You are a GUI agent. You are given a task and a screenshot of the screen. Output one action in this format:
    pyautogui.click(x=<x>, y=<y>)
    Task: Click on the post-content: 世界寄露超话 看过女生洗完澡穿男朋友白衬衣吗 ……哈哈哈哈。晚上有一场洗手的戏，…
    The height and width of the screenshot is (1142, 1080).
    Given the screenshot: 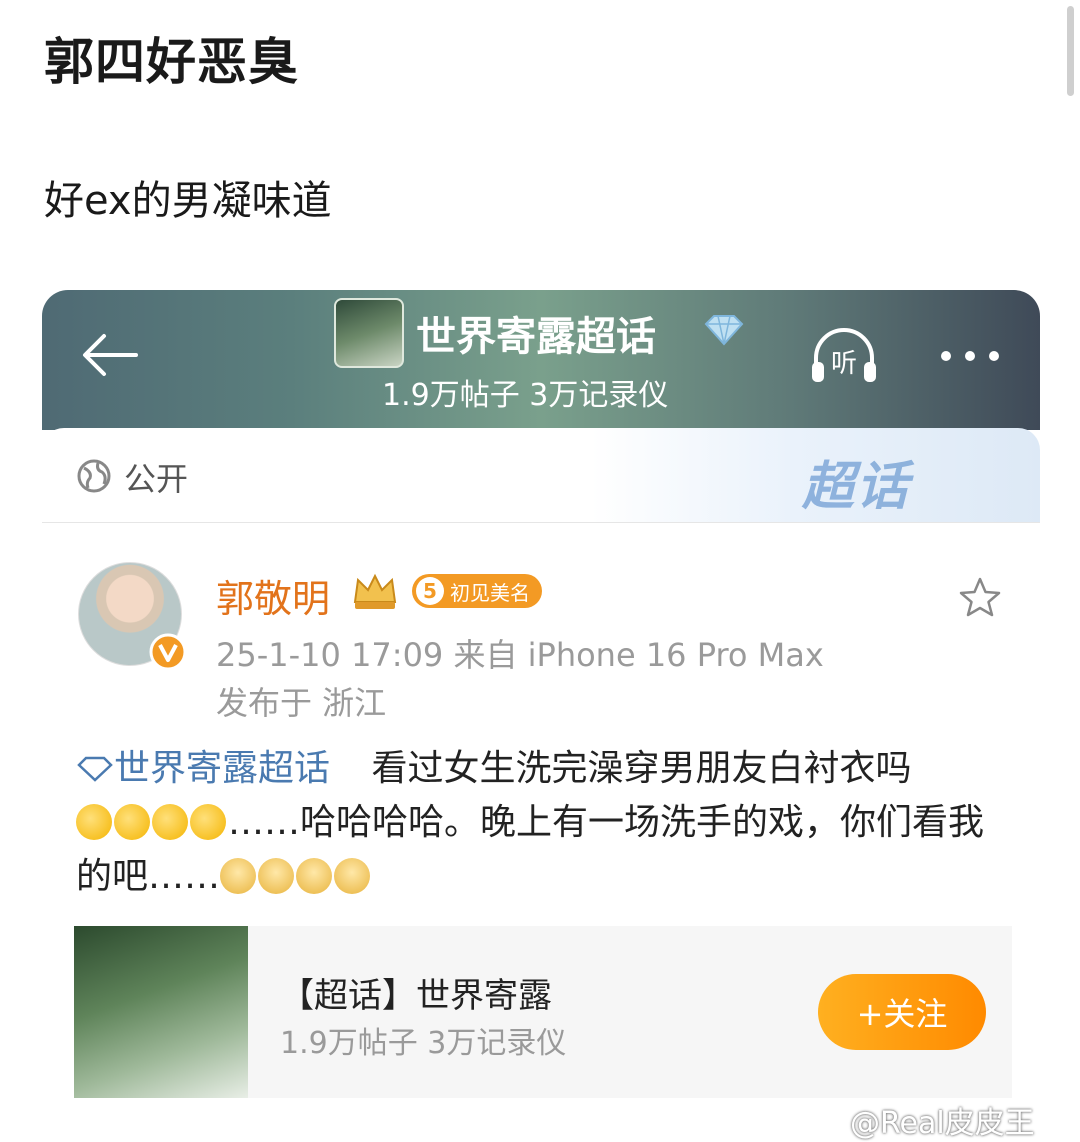 What is the action you would take?
    pyautogui.click(x=546, y=823)
    